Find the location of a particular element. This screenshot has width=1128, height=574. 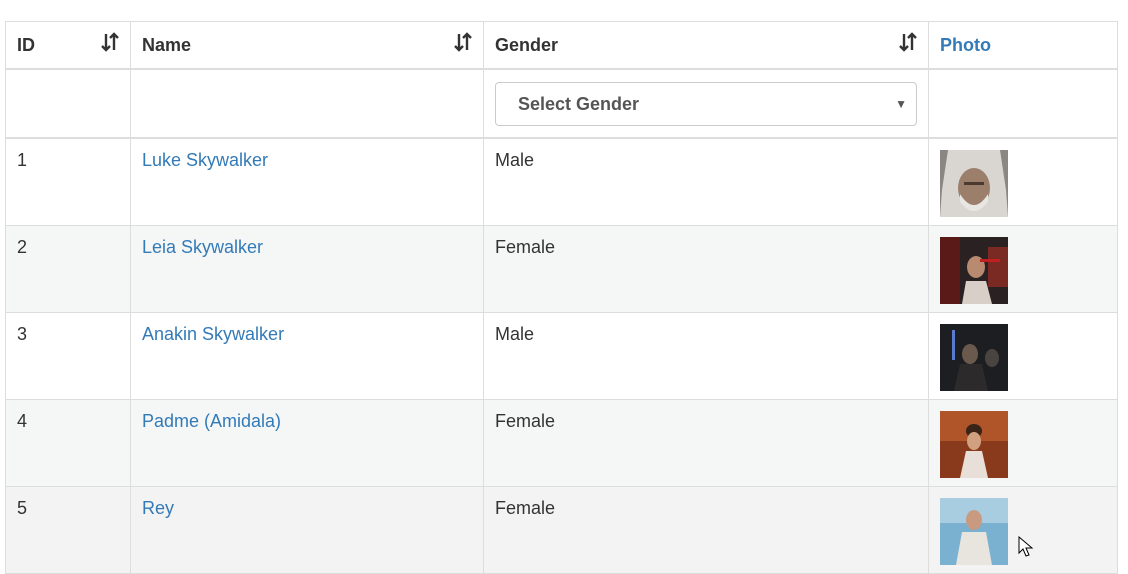

cell-name: Anakin Skywalker is located at coordinates (307, 355).